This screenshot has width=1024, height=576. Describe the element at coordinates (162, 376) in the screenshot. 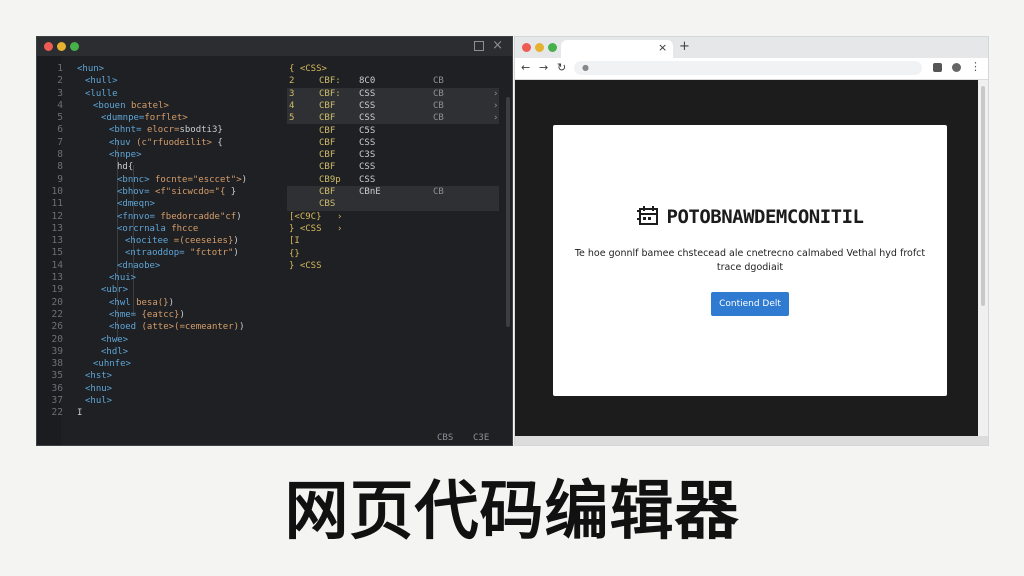

I see `code-line: 35 <hst>` at that location.